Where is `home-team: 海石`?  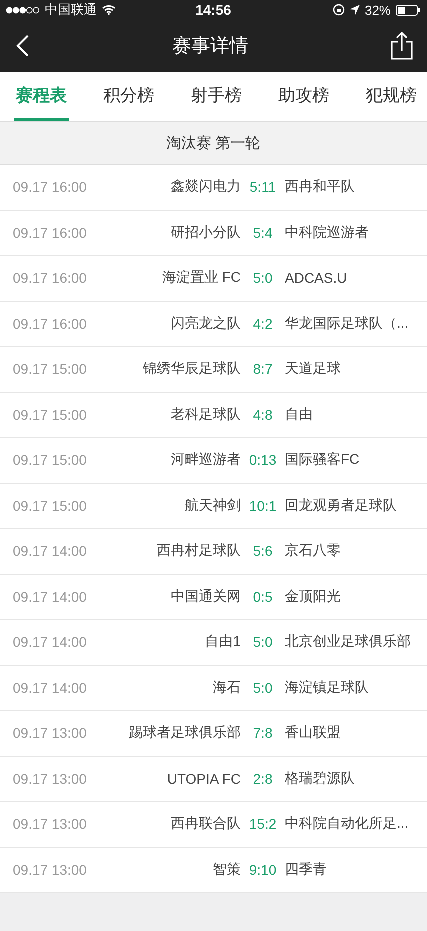
home-team: 海石 is located at coordinates (226, 687).